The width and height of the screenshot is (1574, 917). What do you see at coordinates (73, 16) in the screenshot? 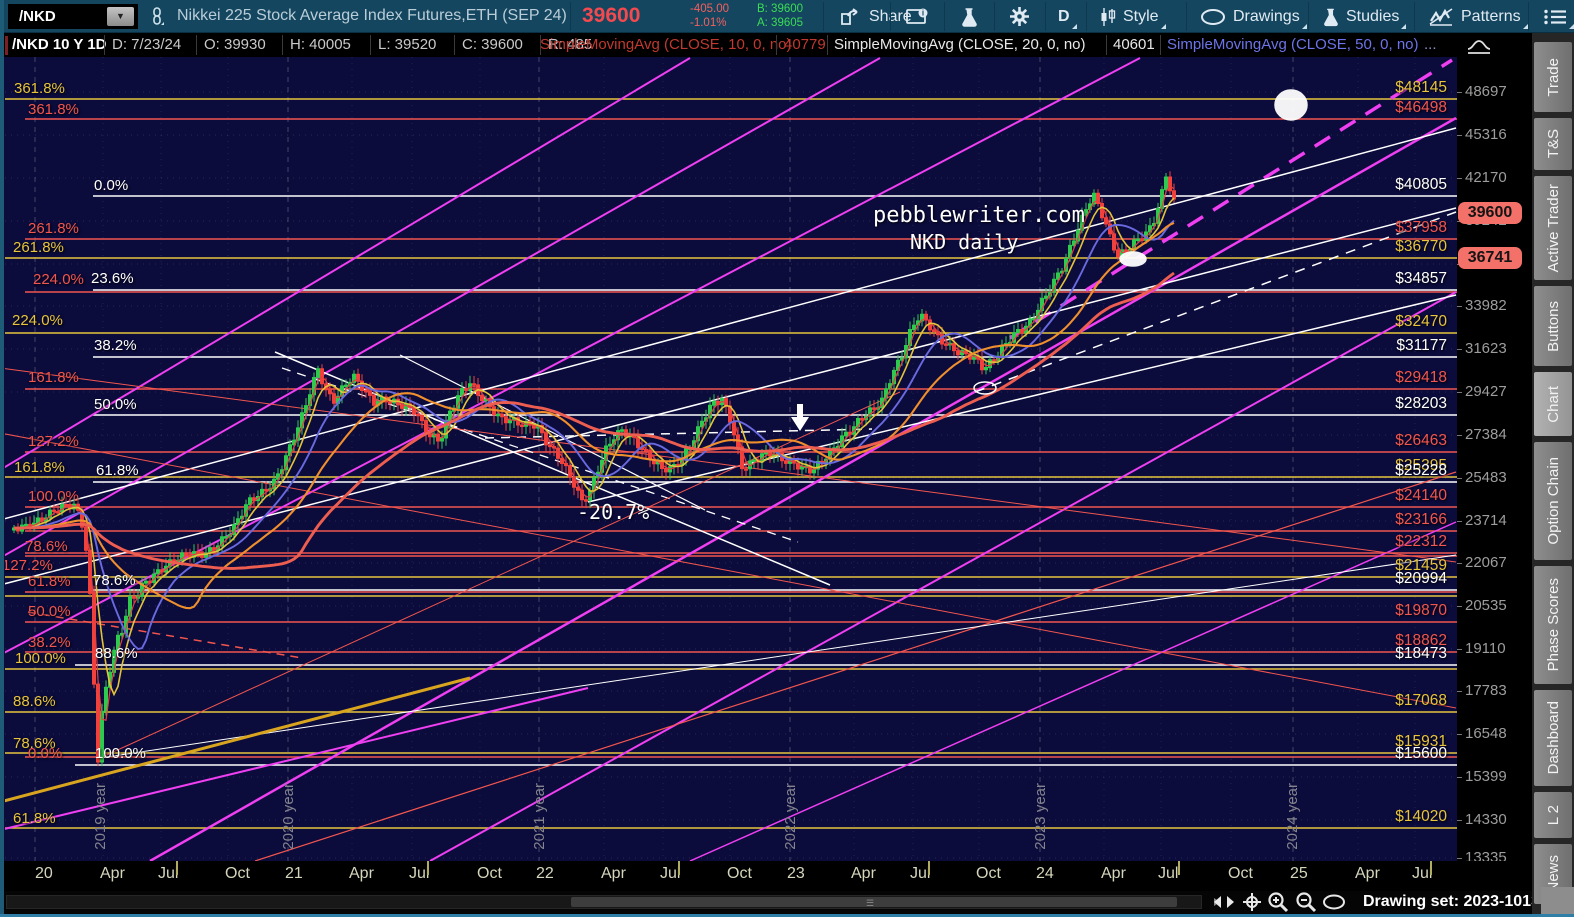
I see `symbol-input: /NKD ▼` at bounding box center [73, 16].